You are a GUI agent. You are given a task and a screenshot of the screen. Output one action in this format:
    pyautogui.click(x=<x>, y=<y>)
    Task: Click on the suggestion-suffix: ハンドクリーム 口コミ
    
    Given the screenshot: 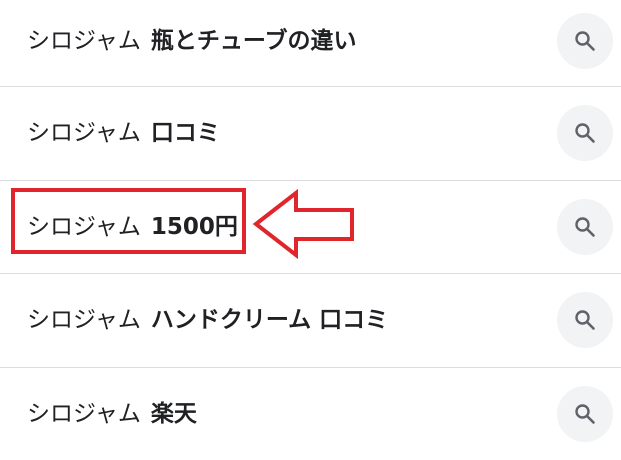 What is the action you would take?
    pyautogui.click(x=269, y=319)
    